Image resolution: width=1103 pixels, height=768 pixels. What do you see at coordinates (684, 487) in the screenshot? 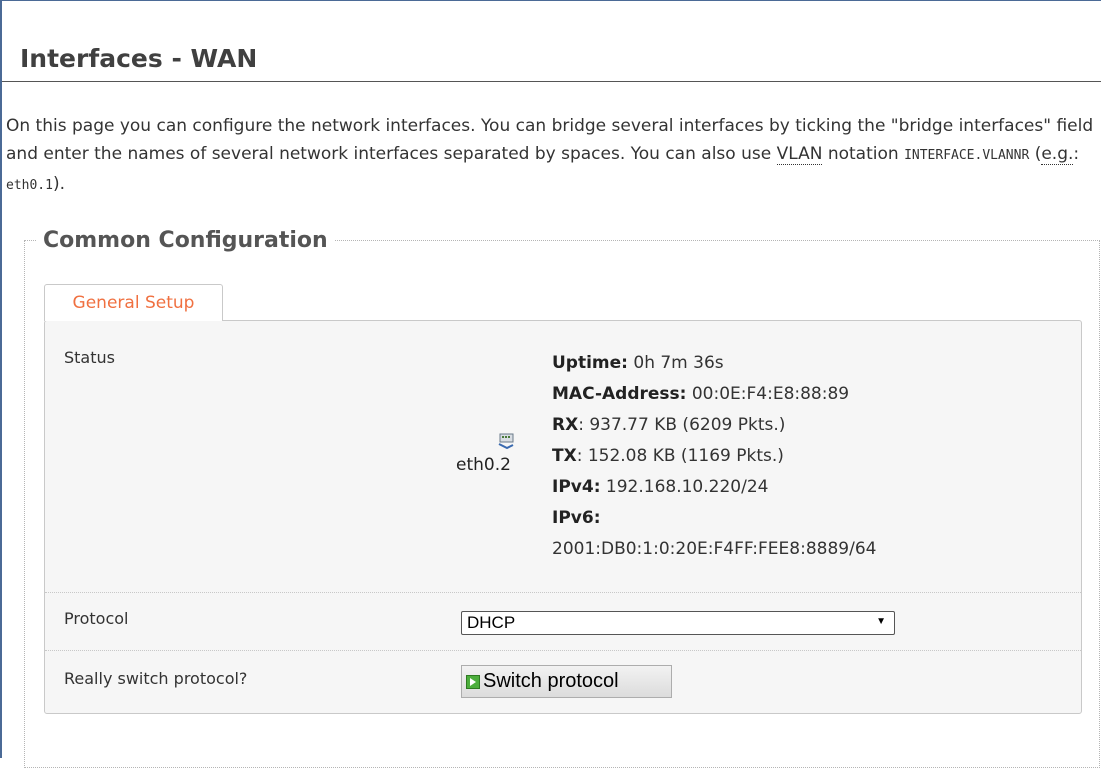
I see `ipv4-value: 192.168.10.220/24` at bounding box center [684, 487].